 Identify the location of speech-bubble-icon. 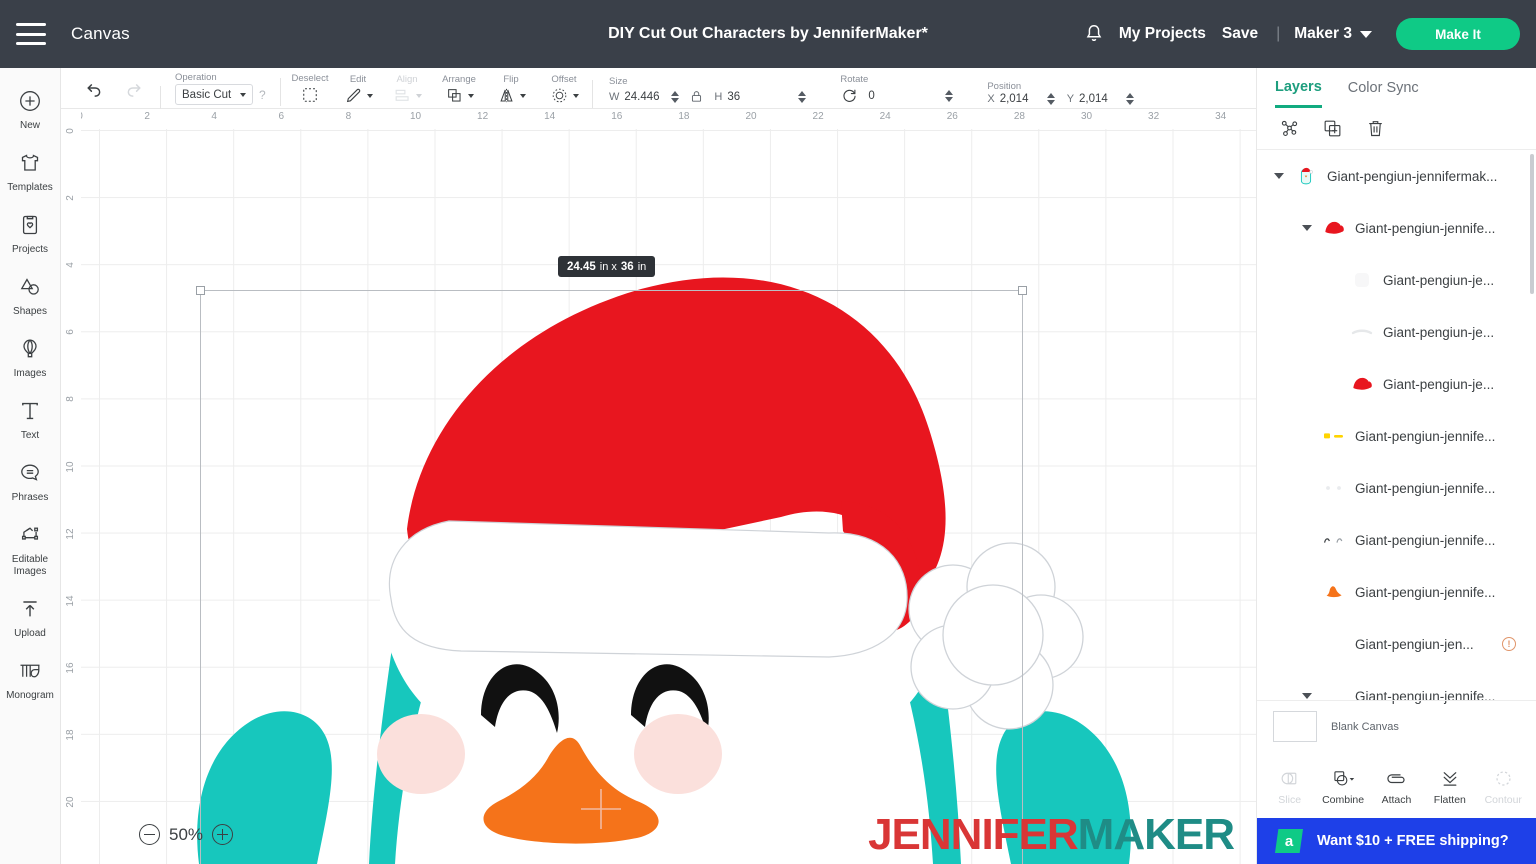
(30, 473).